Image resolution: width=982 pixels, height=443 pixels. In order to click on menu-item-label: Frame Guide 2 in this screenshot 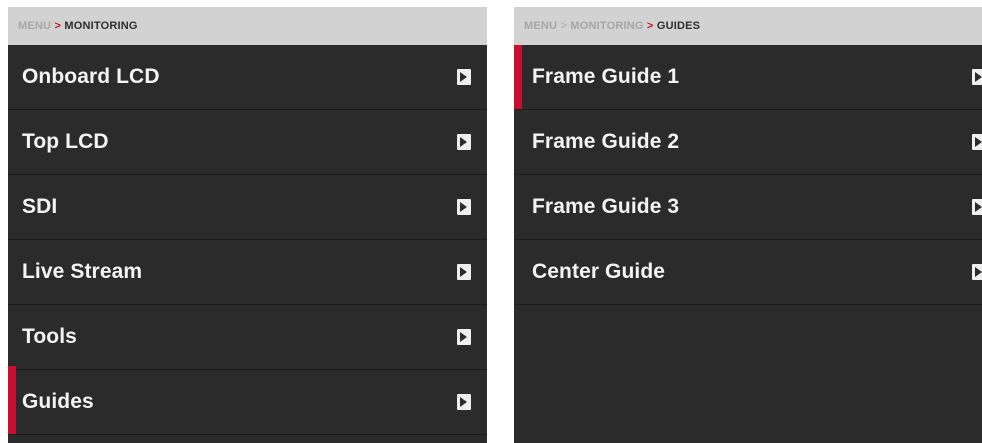, I will do `click(606, 141)`.